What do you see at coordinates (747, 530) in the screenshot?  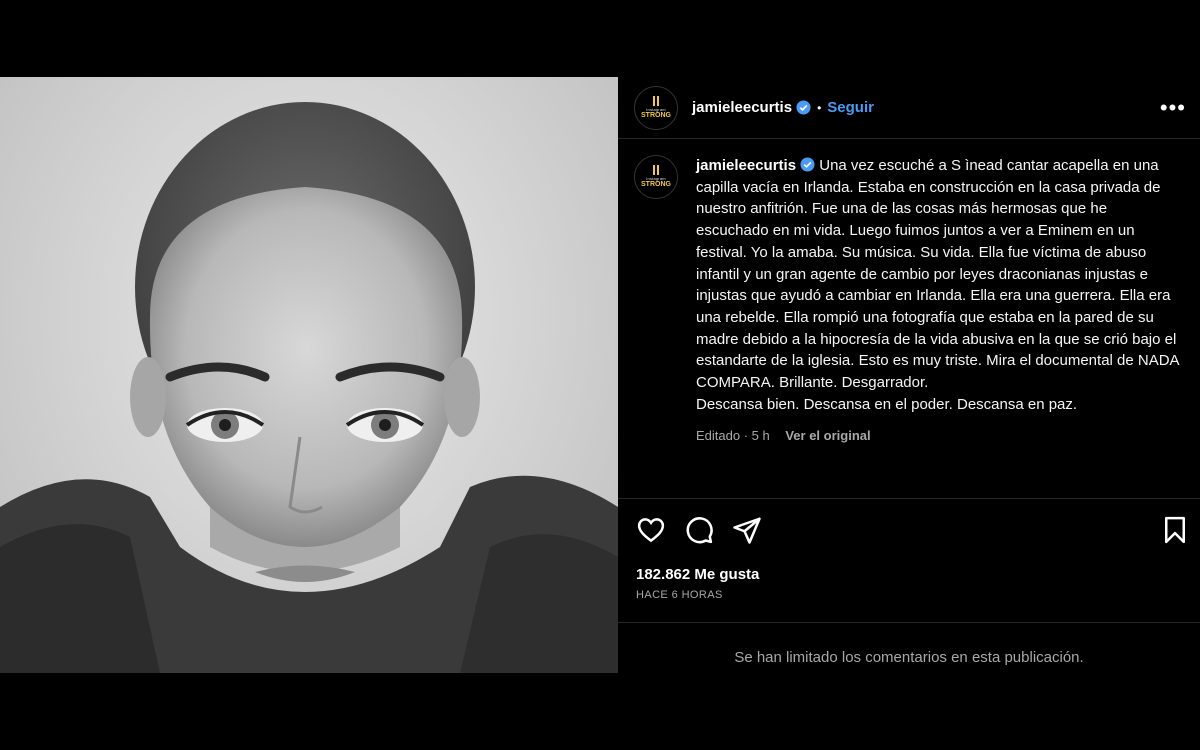 I see `share-icon` at bounding box center [747, 530].